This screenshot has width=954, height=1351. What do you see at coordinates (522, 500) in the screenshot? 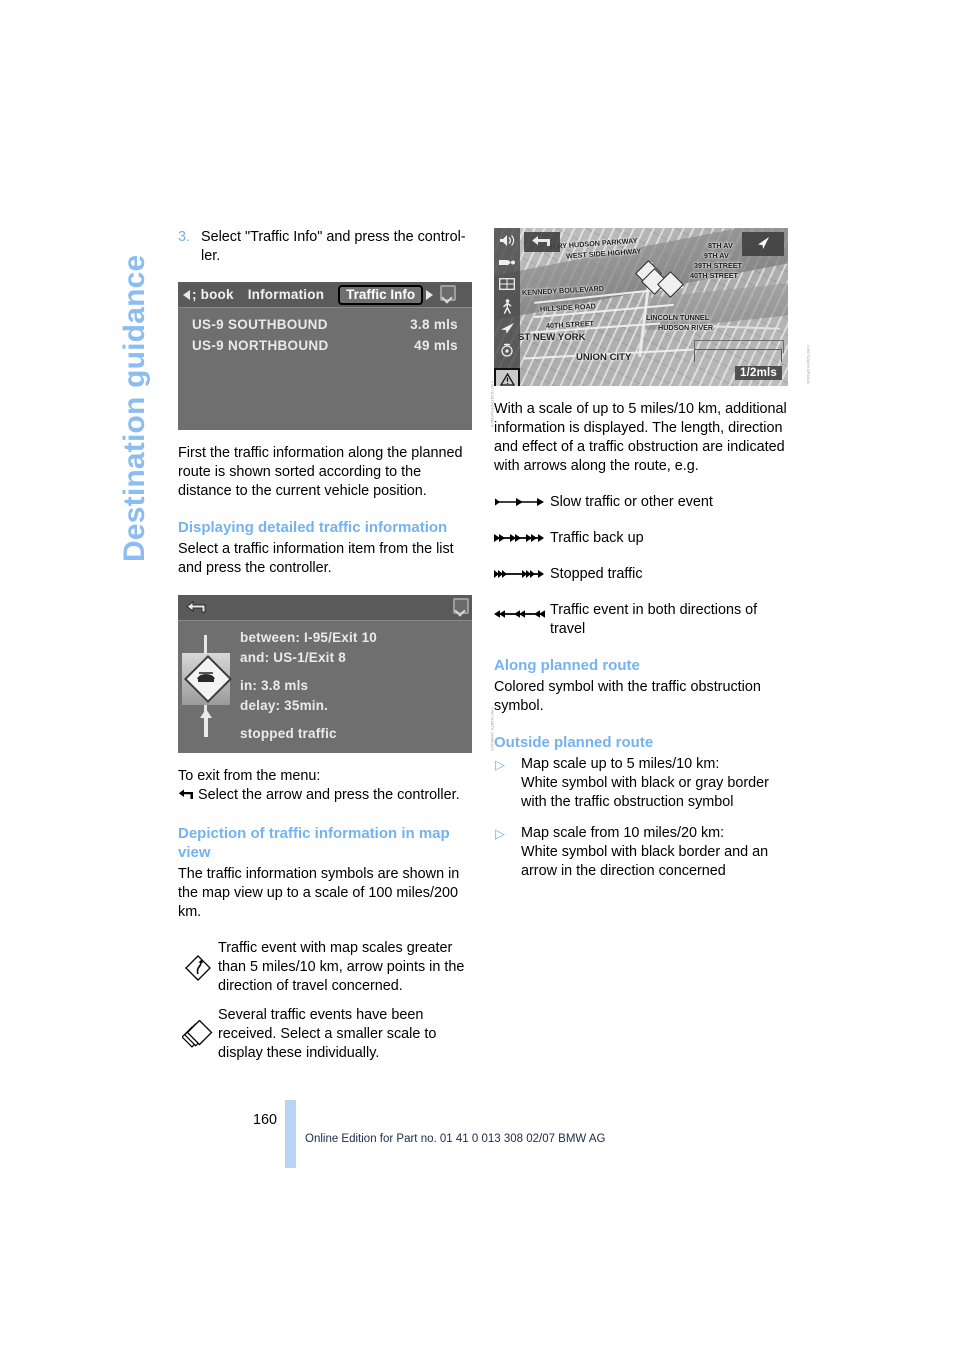
I see `single-arrow-line-icon` at bounding box center [522, 500].